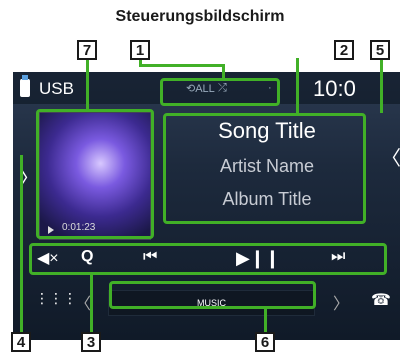  What do you see at coordinates (87, 50) in the screenshot?
I see `callout-label-7: 7` at bounding box center [87, 50].